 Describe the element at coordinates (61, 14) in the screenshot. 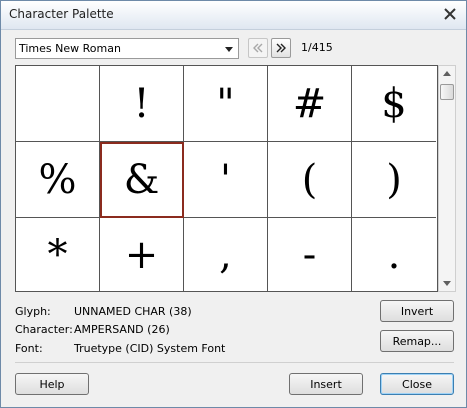

I see `window-title: Character Palette` at that location.